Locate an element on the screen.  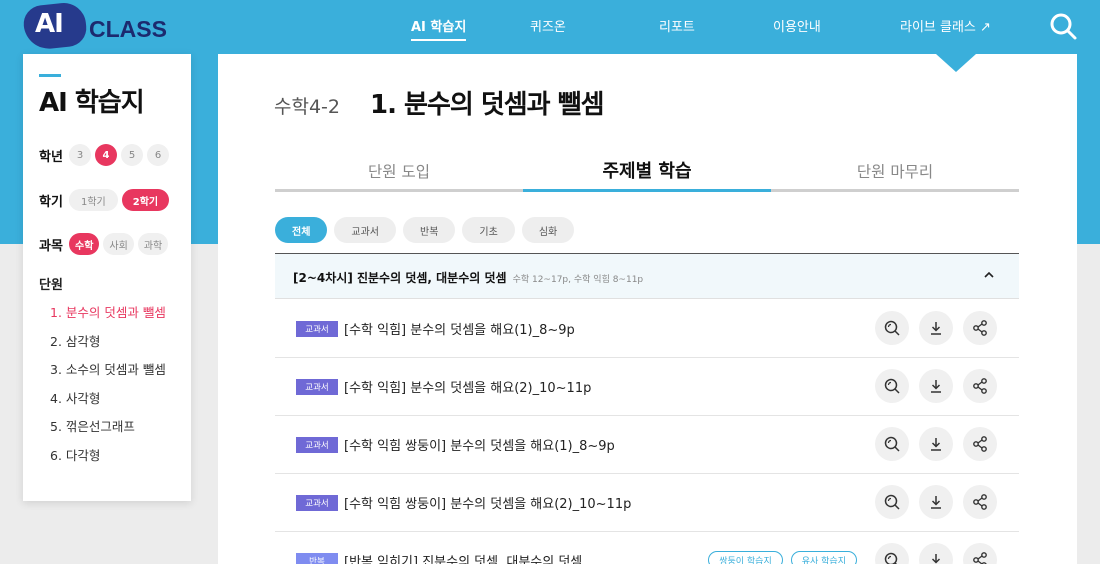
nav-guide: 이용안내 is located at coordinates (797, 25).